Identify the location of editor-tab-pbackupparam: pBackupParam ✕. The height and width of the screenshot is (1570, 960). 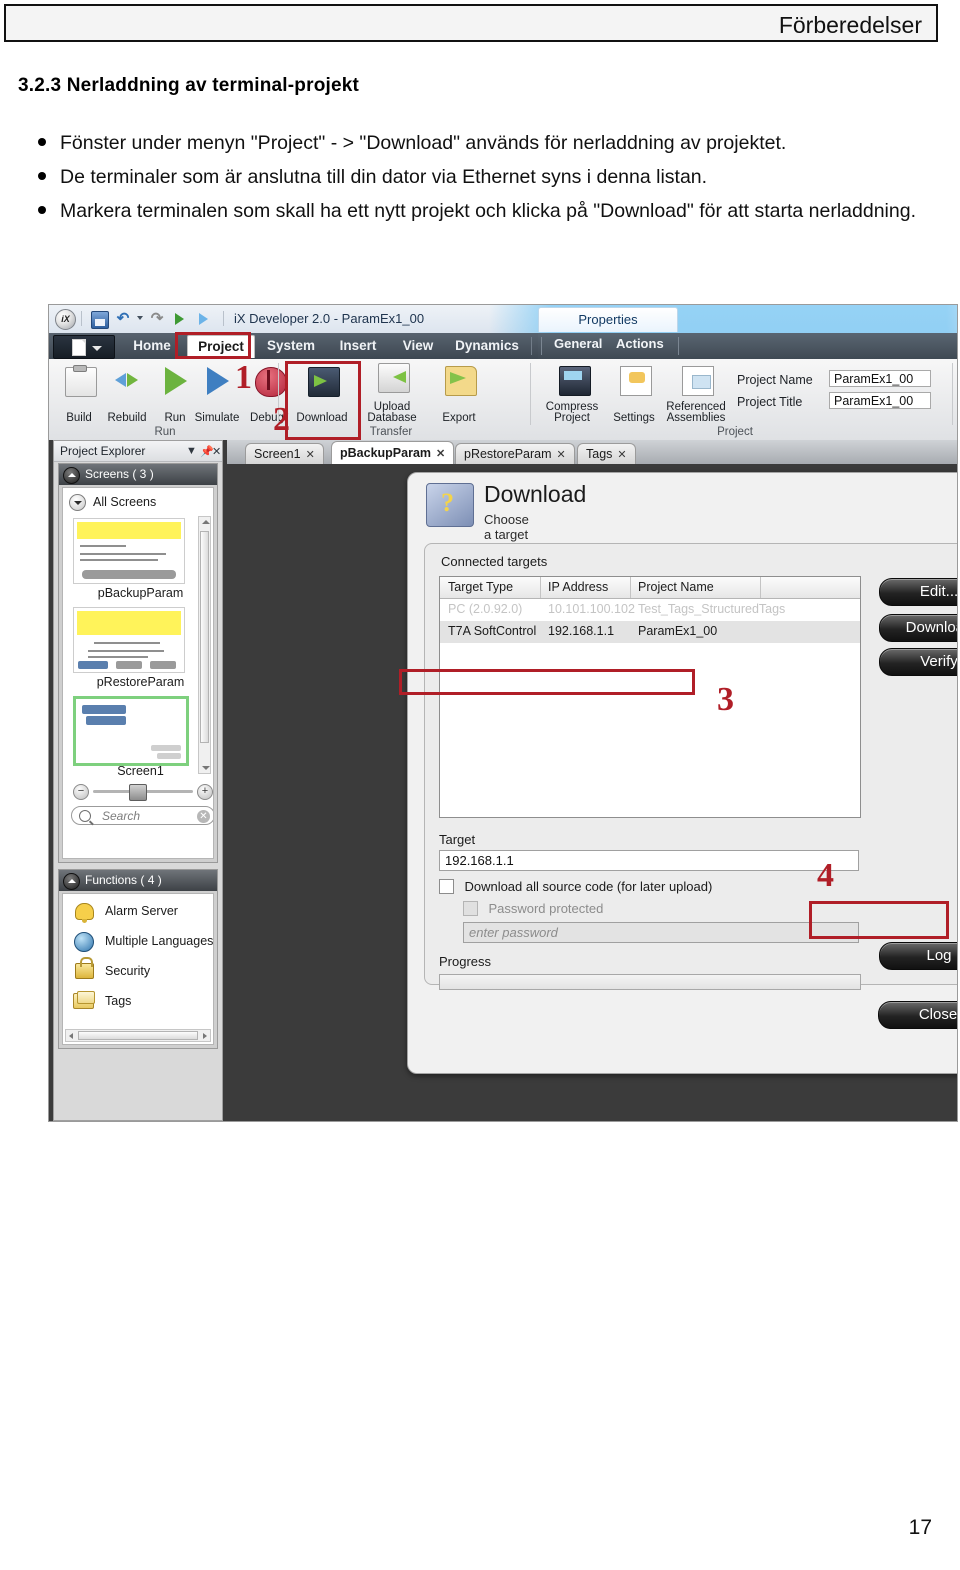
(393, 452).